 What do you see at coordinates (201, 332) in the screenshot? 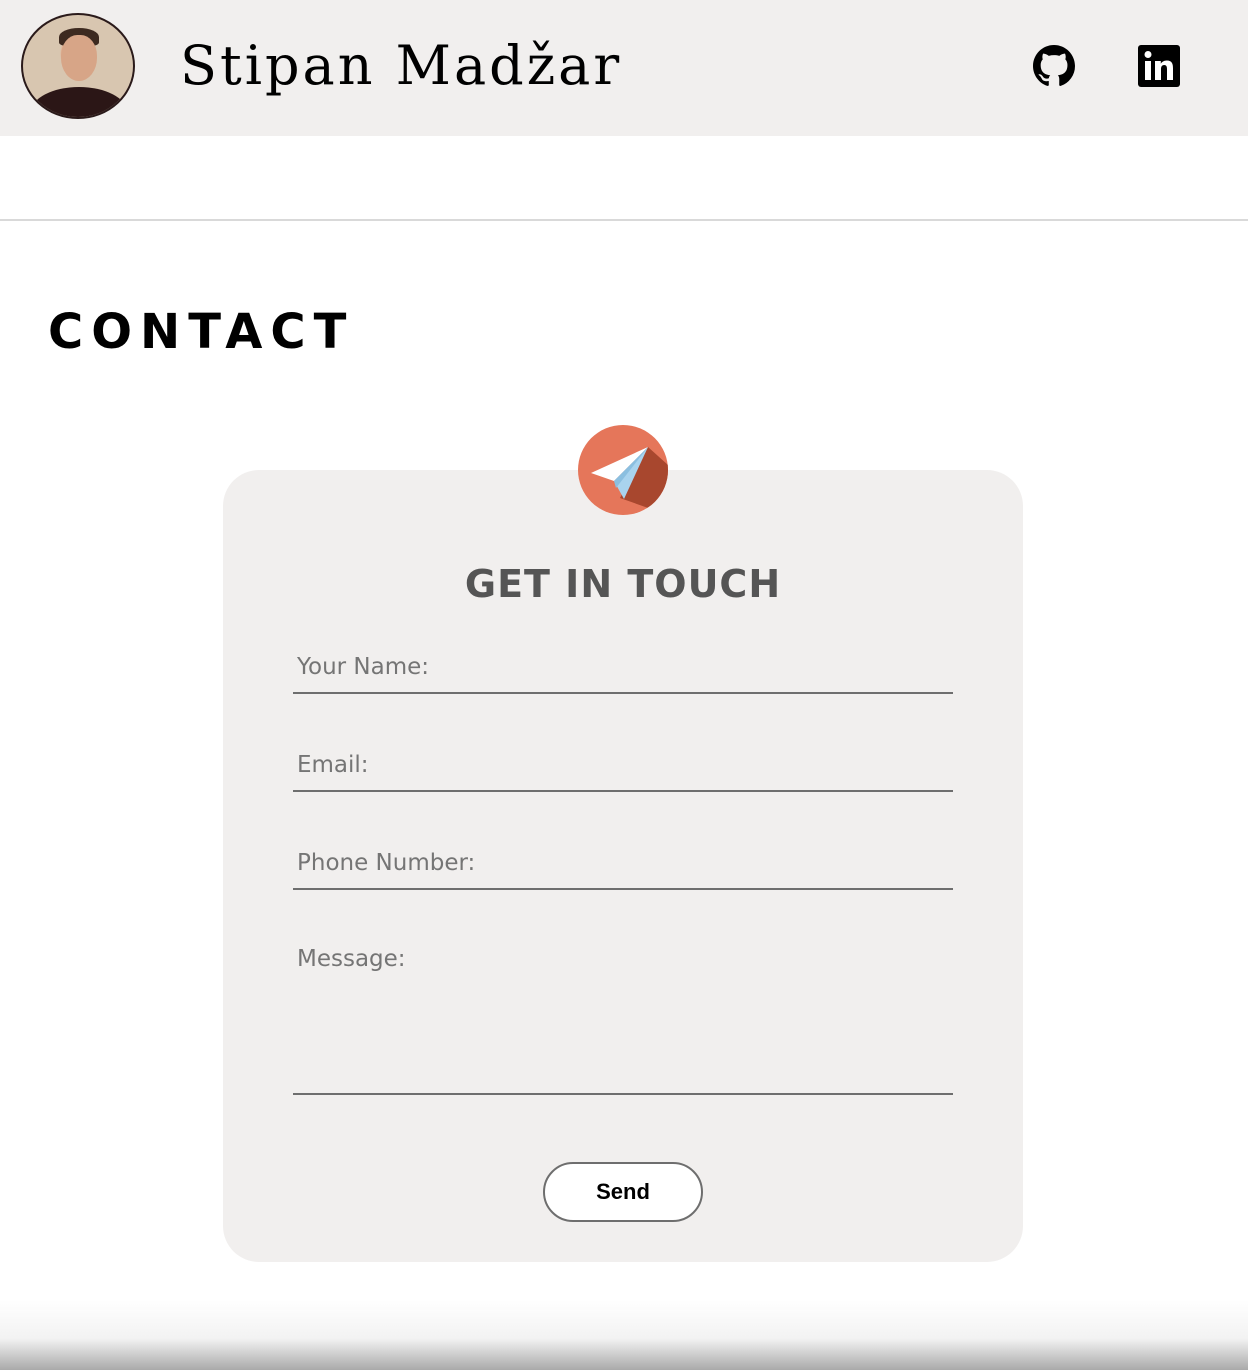
I see `section-title: CONTACT` at bounding box center [201, 332].